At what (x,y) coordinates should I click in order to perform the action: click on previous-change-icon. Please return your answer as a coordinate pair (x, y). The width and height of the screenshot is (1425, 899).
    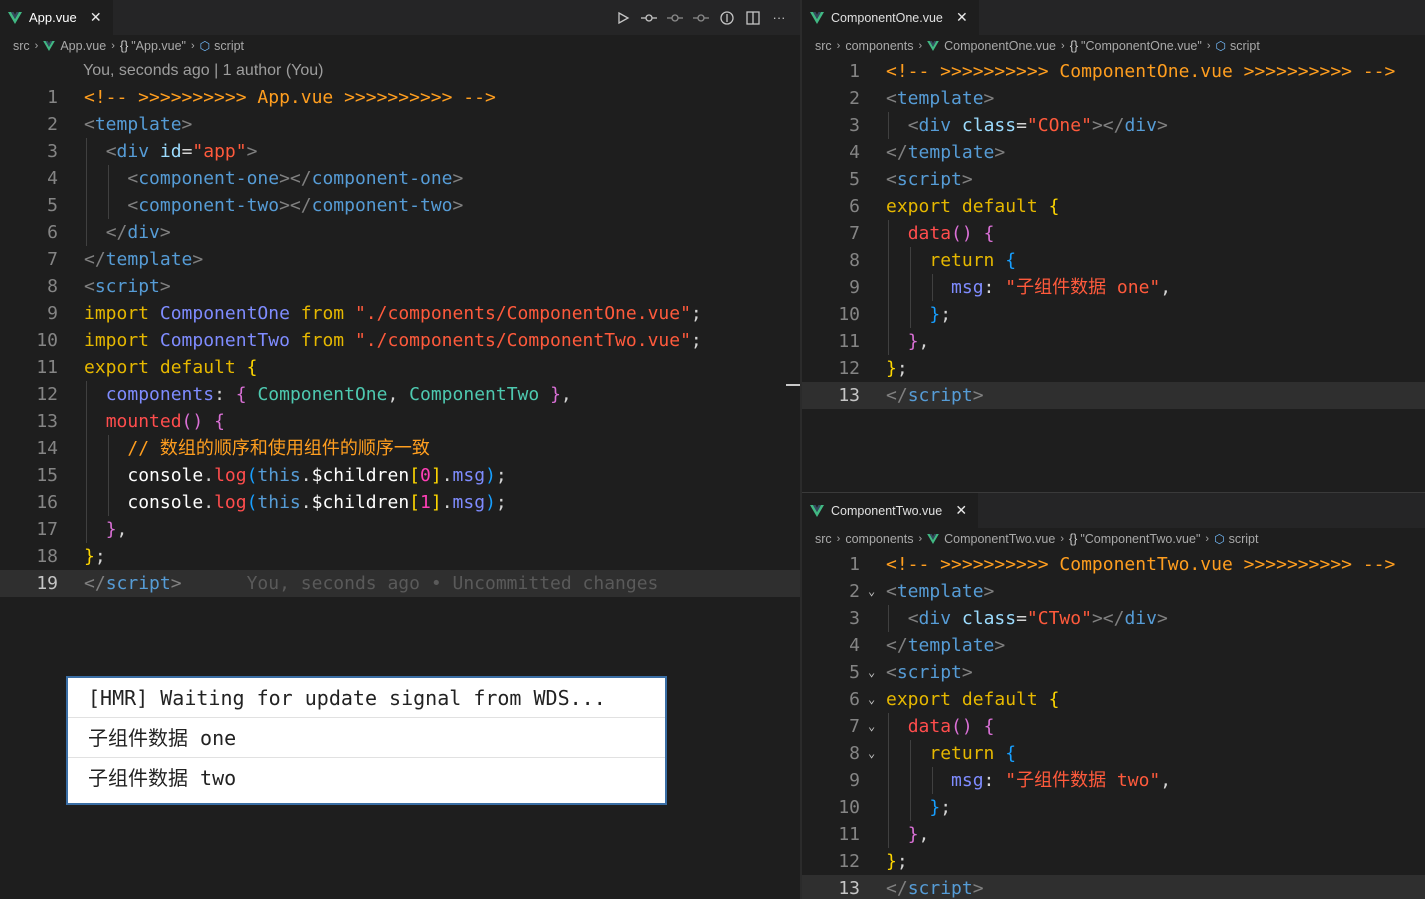
    Looking at the image, I should click on (675, 18).